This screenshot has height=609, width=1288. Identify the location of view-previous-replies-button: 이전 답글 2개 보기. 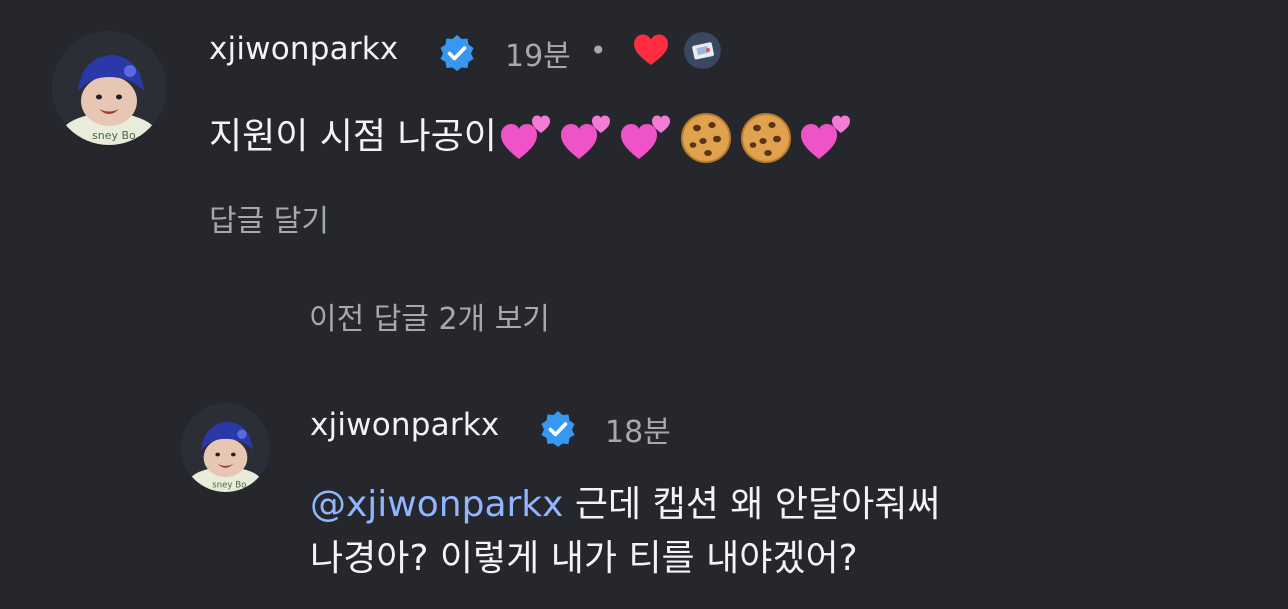
(429, 316).